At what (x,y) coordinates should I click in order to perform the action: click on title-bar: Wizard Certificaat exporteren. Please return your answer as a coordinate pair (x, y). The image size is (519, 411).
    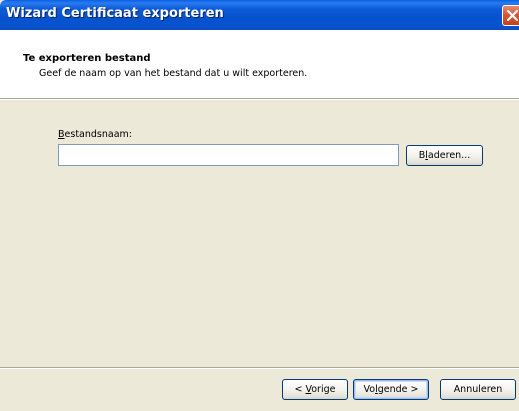
    Looking at the image, I should click on (259, 15).